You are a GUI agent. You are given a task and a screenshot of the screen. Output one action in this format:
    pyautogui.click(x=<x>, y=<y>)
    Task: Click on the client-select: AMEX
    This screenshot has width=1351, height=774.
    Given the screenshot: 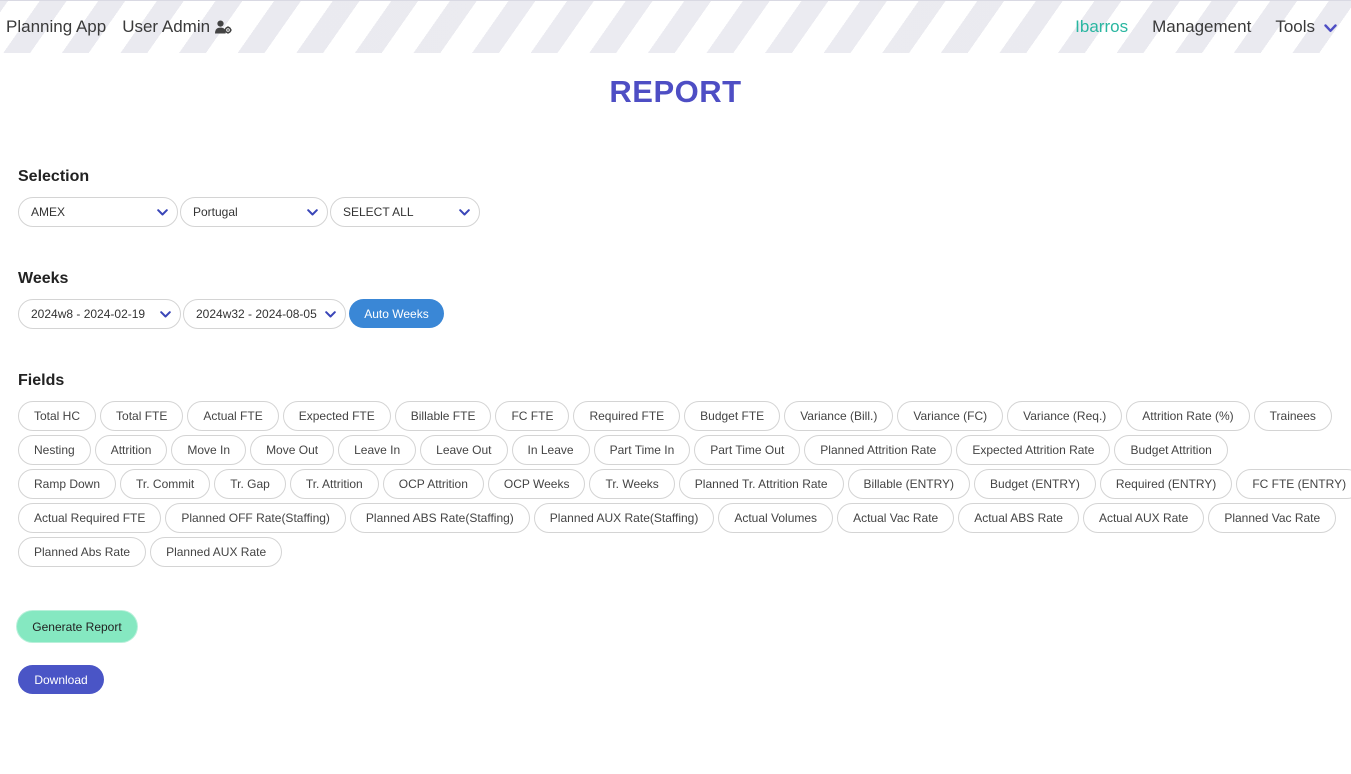 What is the action you would take?
    pyautogui.click(x=98, y=212)
    